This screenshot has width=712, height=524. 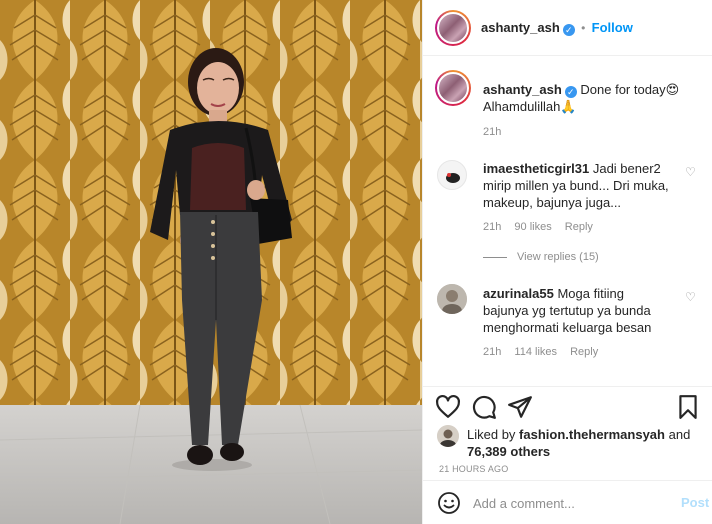 I want to click on liker-avatar-image, so click(x=448, y=436).